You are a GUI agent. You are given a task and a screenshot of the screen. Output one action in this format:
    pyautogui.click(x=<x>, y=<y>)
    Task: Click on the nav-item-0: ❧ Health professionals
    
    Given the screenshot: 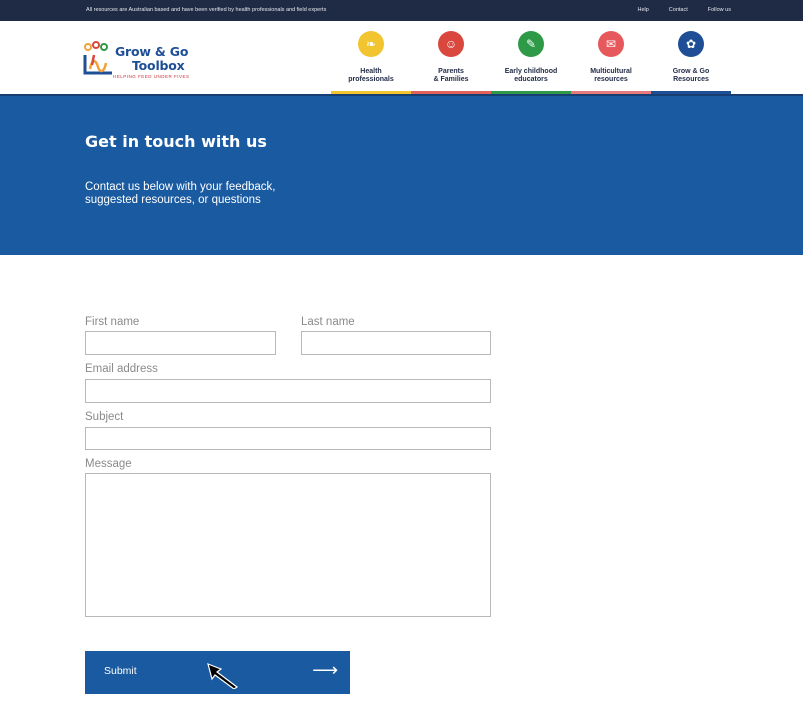 What is the action you would take?
    pyautogui.click(x=371, y=57)
    